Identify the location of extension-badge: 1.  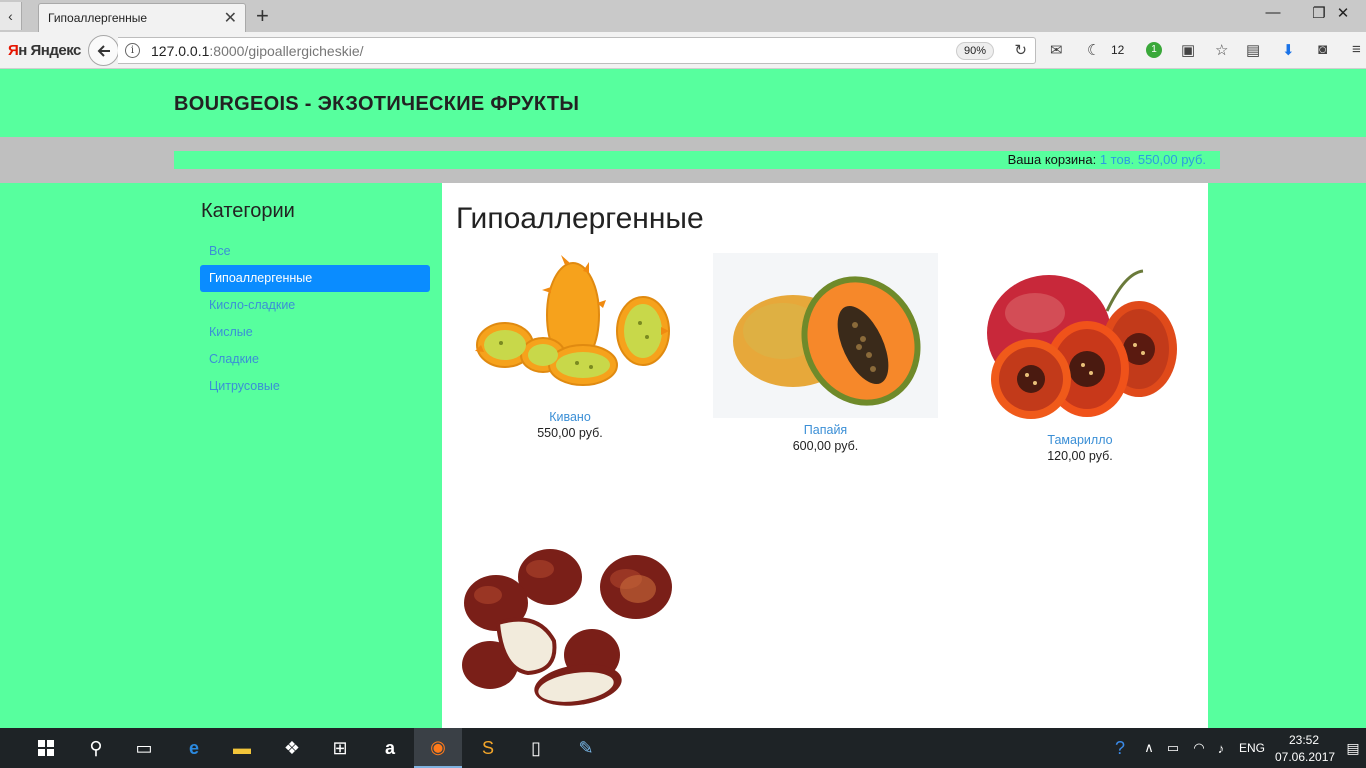
(1154, 50).